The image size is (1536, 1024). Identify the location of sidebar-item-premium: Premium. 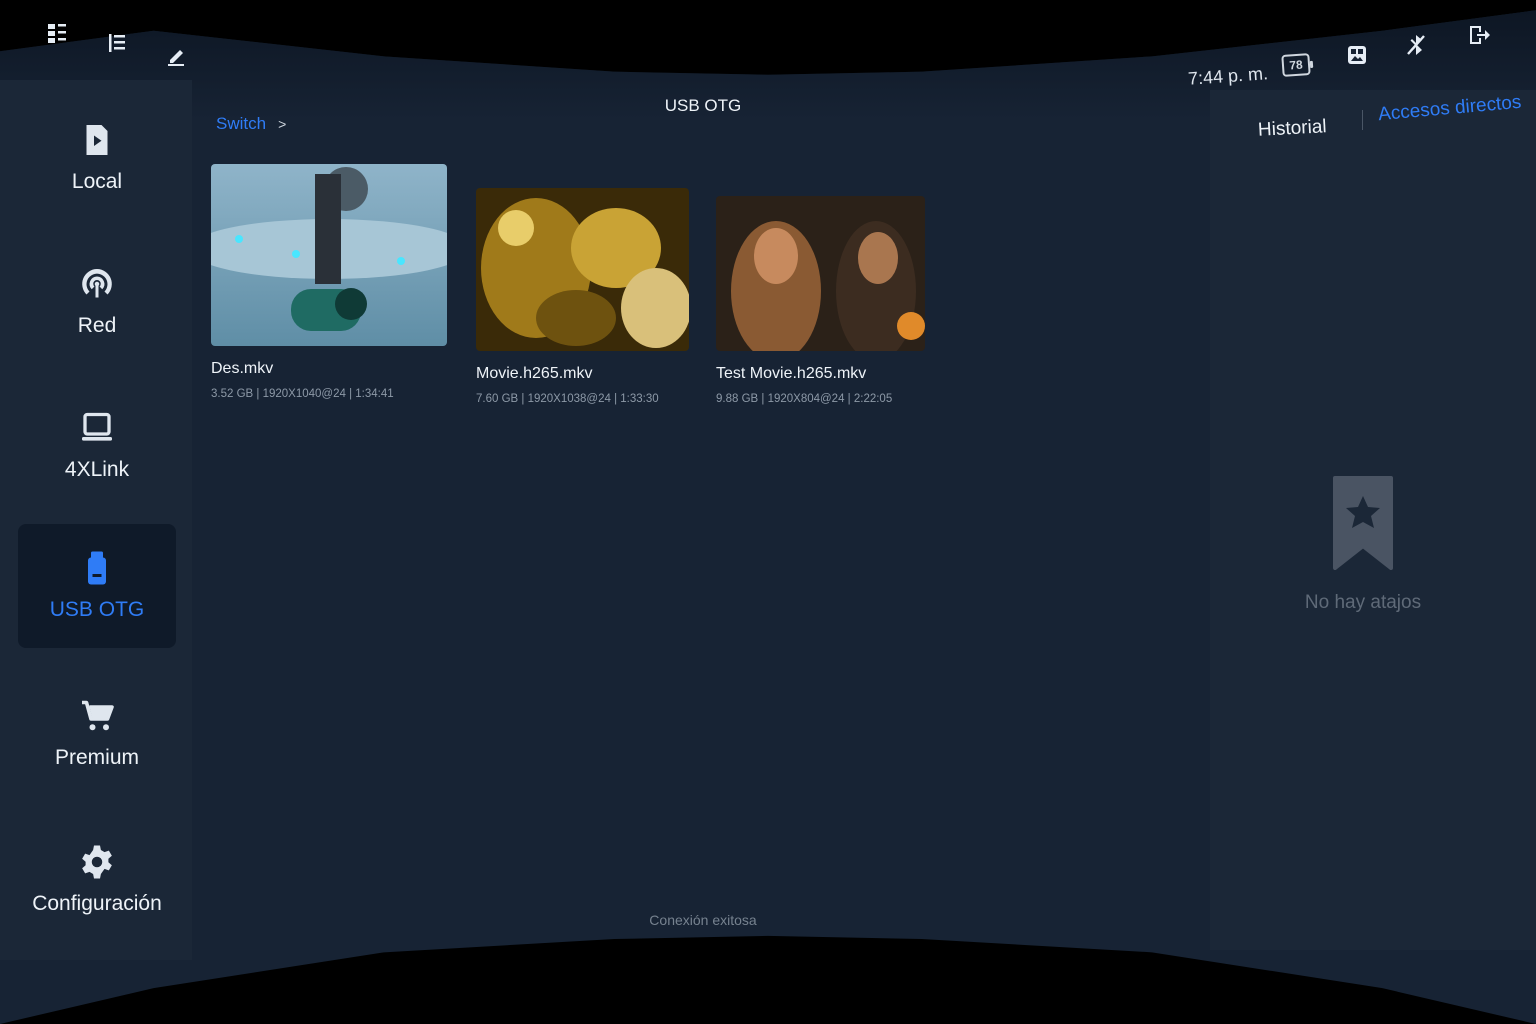
(97, 734).